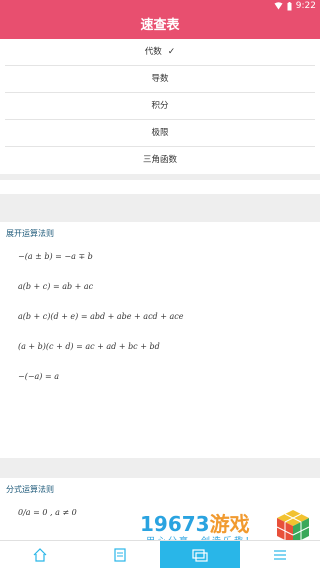 The image size is (320, 568). I want to click on dropdown-item-limit: 极限, so click(160, 133).